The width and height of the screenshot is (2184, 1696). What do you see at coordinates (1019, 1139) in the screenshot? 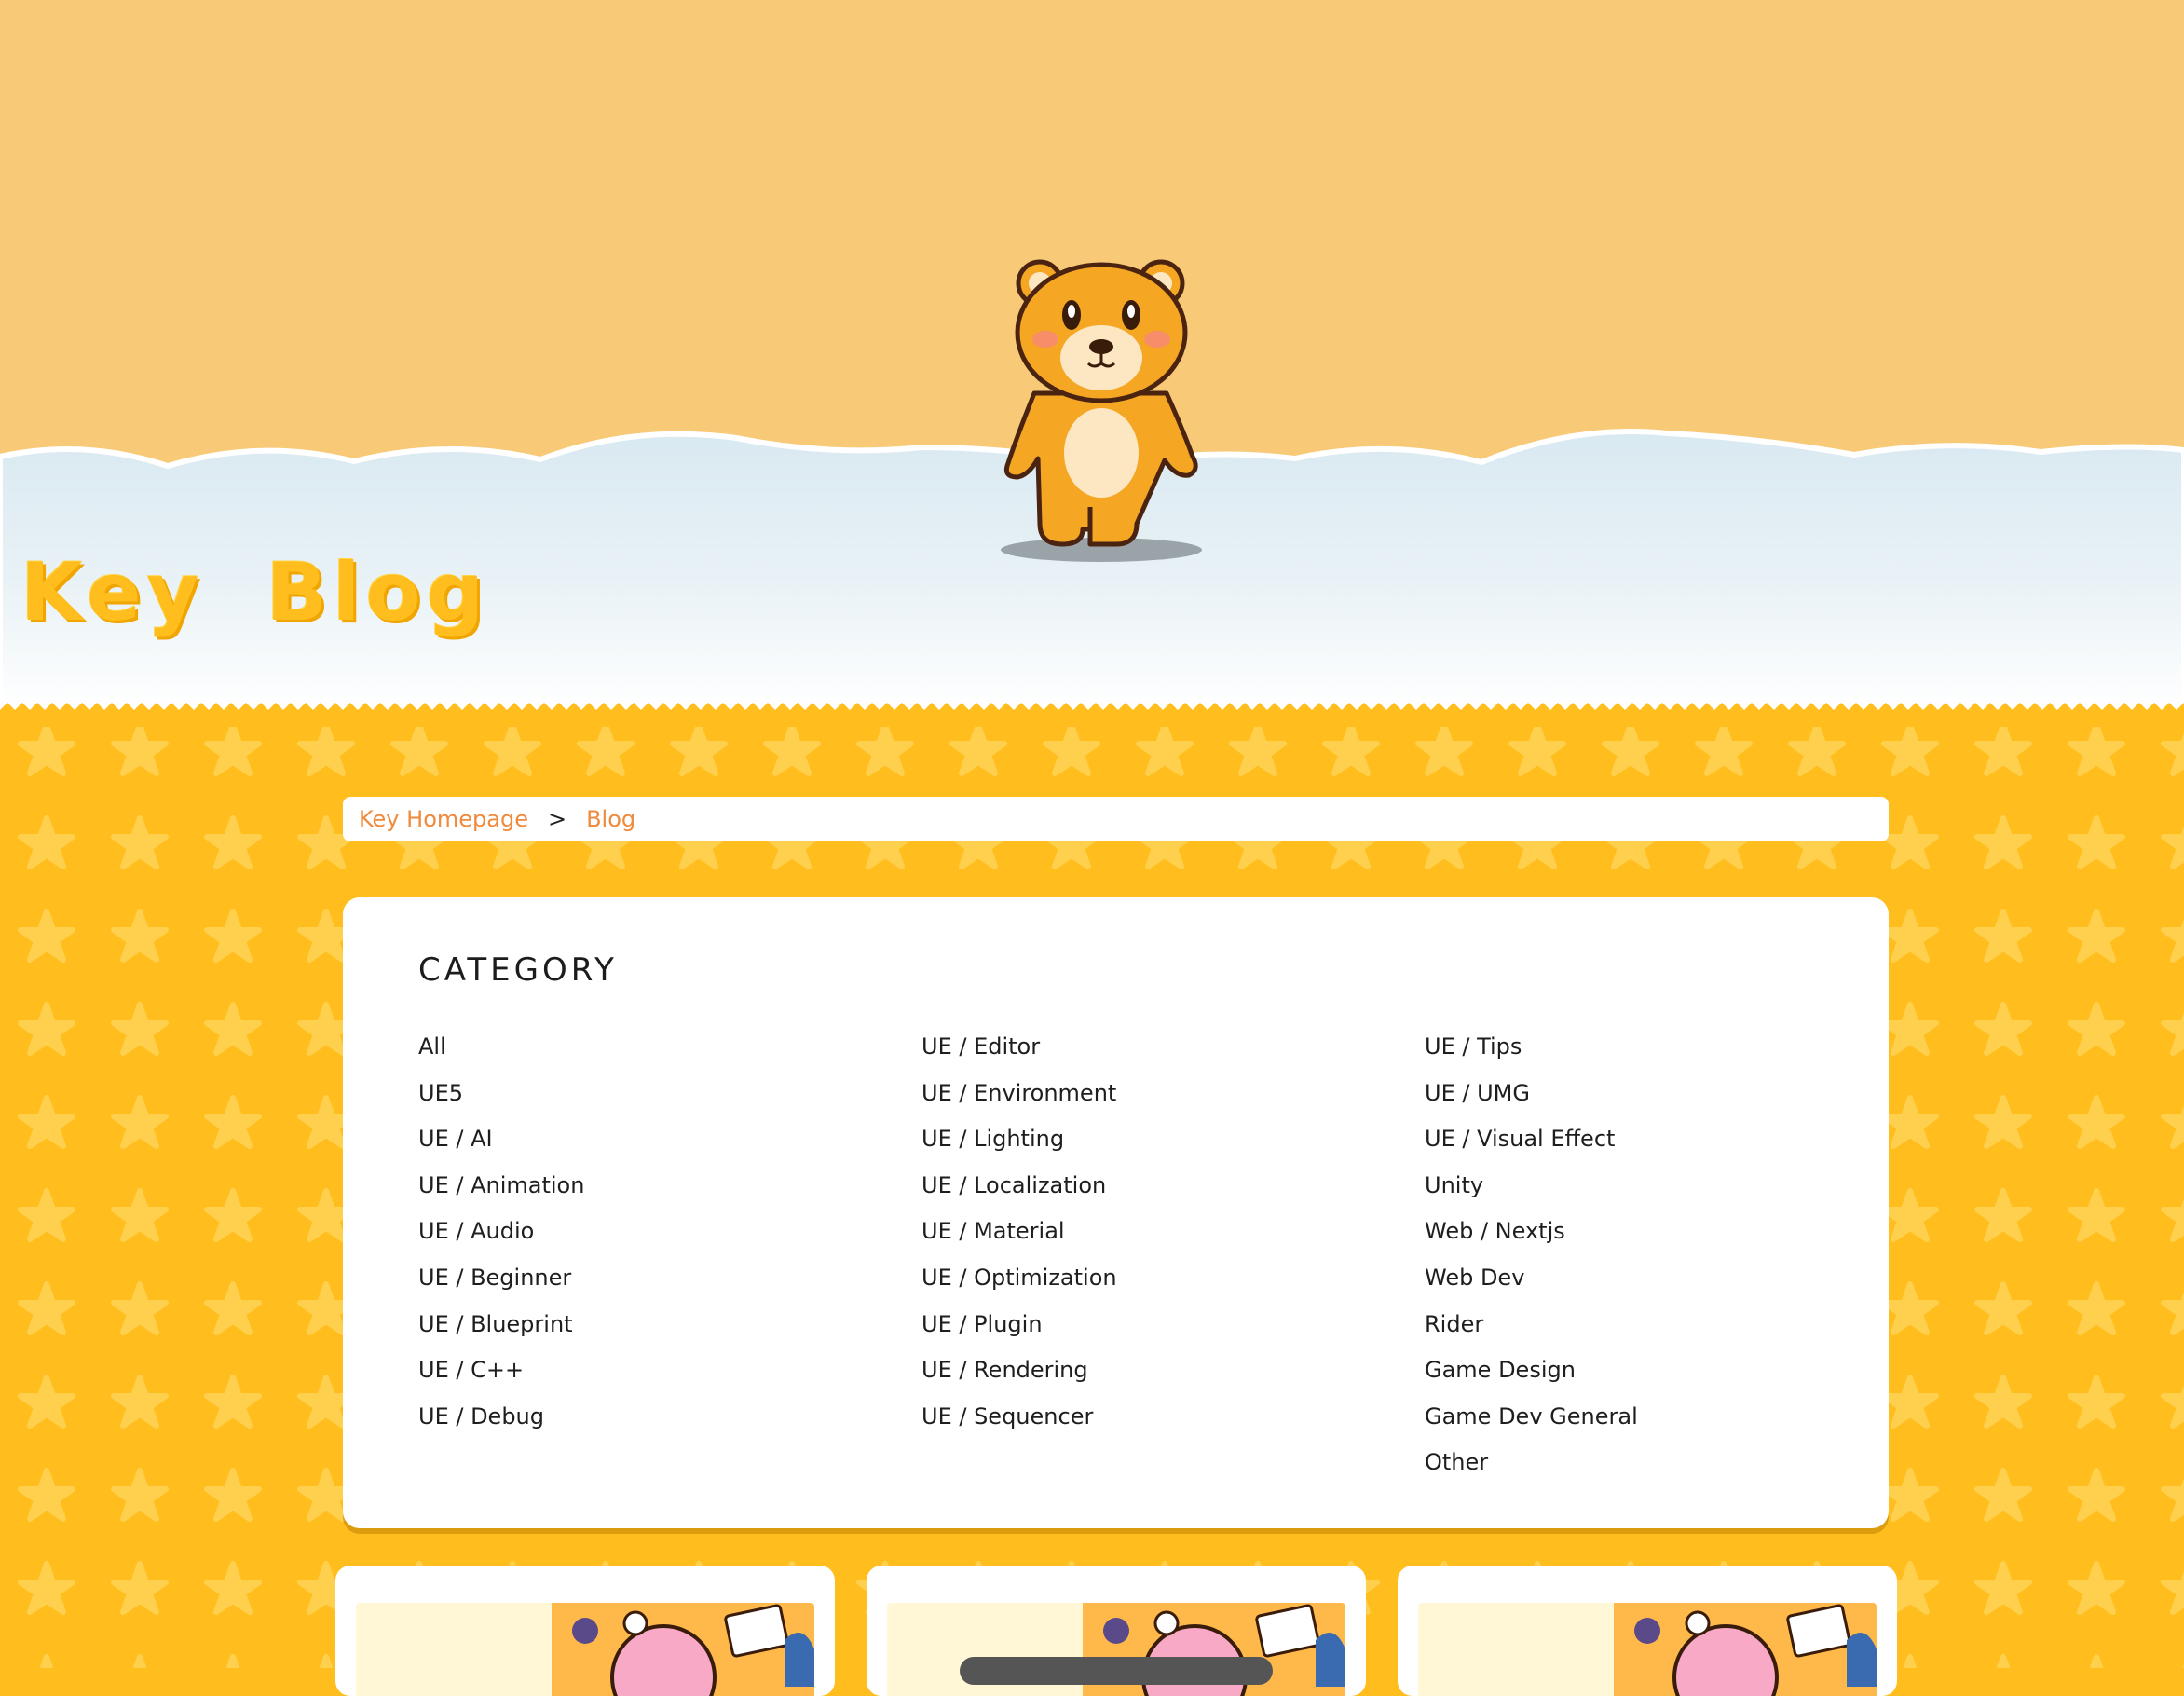
I see `category-item: UE / Lighting` at bounding box center [1019, 1139].